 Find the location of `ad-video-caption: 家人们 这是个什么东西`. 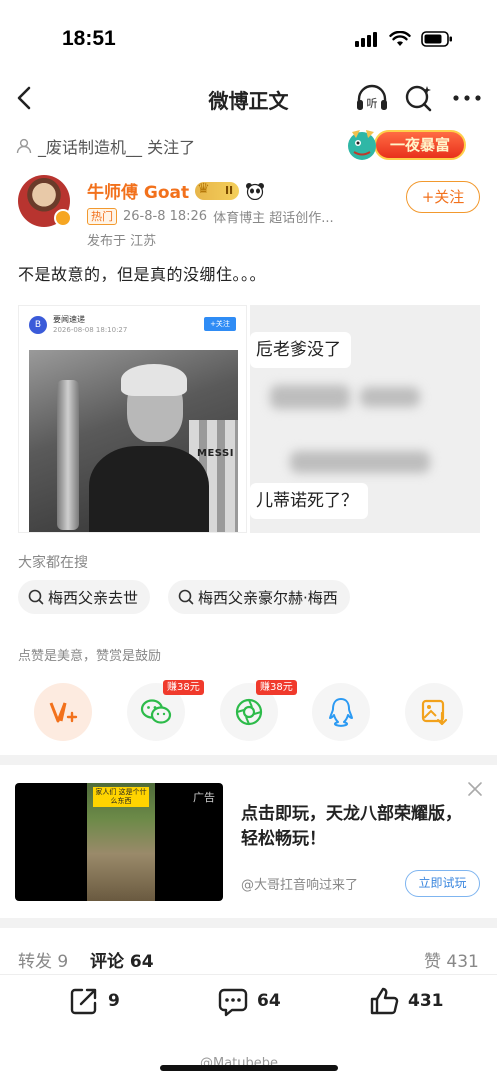

ad-video-caption: 家人们 这是个什么东西 is located at coordinates (121, 797).